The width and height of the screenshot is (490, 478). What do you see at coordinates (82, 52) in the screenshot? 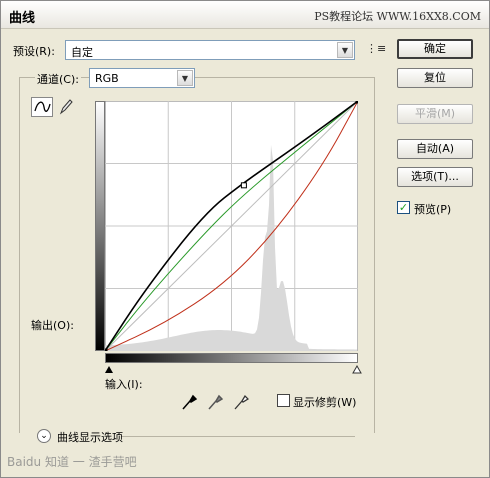
I see `preset-value: 自定` at bounding box center [82, 52].